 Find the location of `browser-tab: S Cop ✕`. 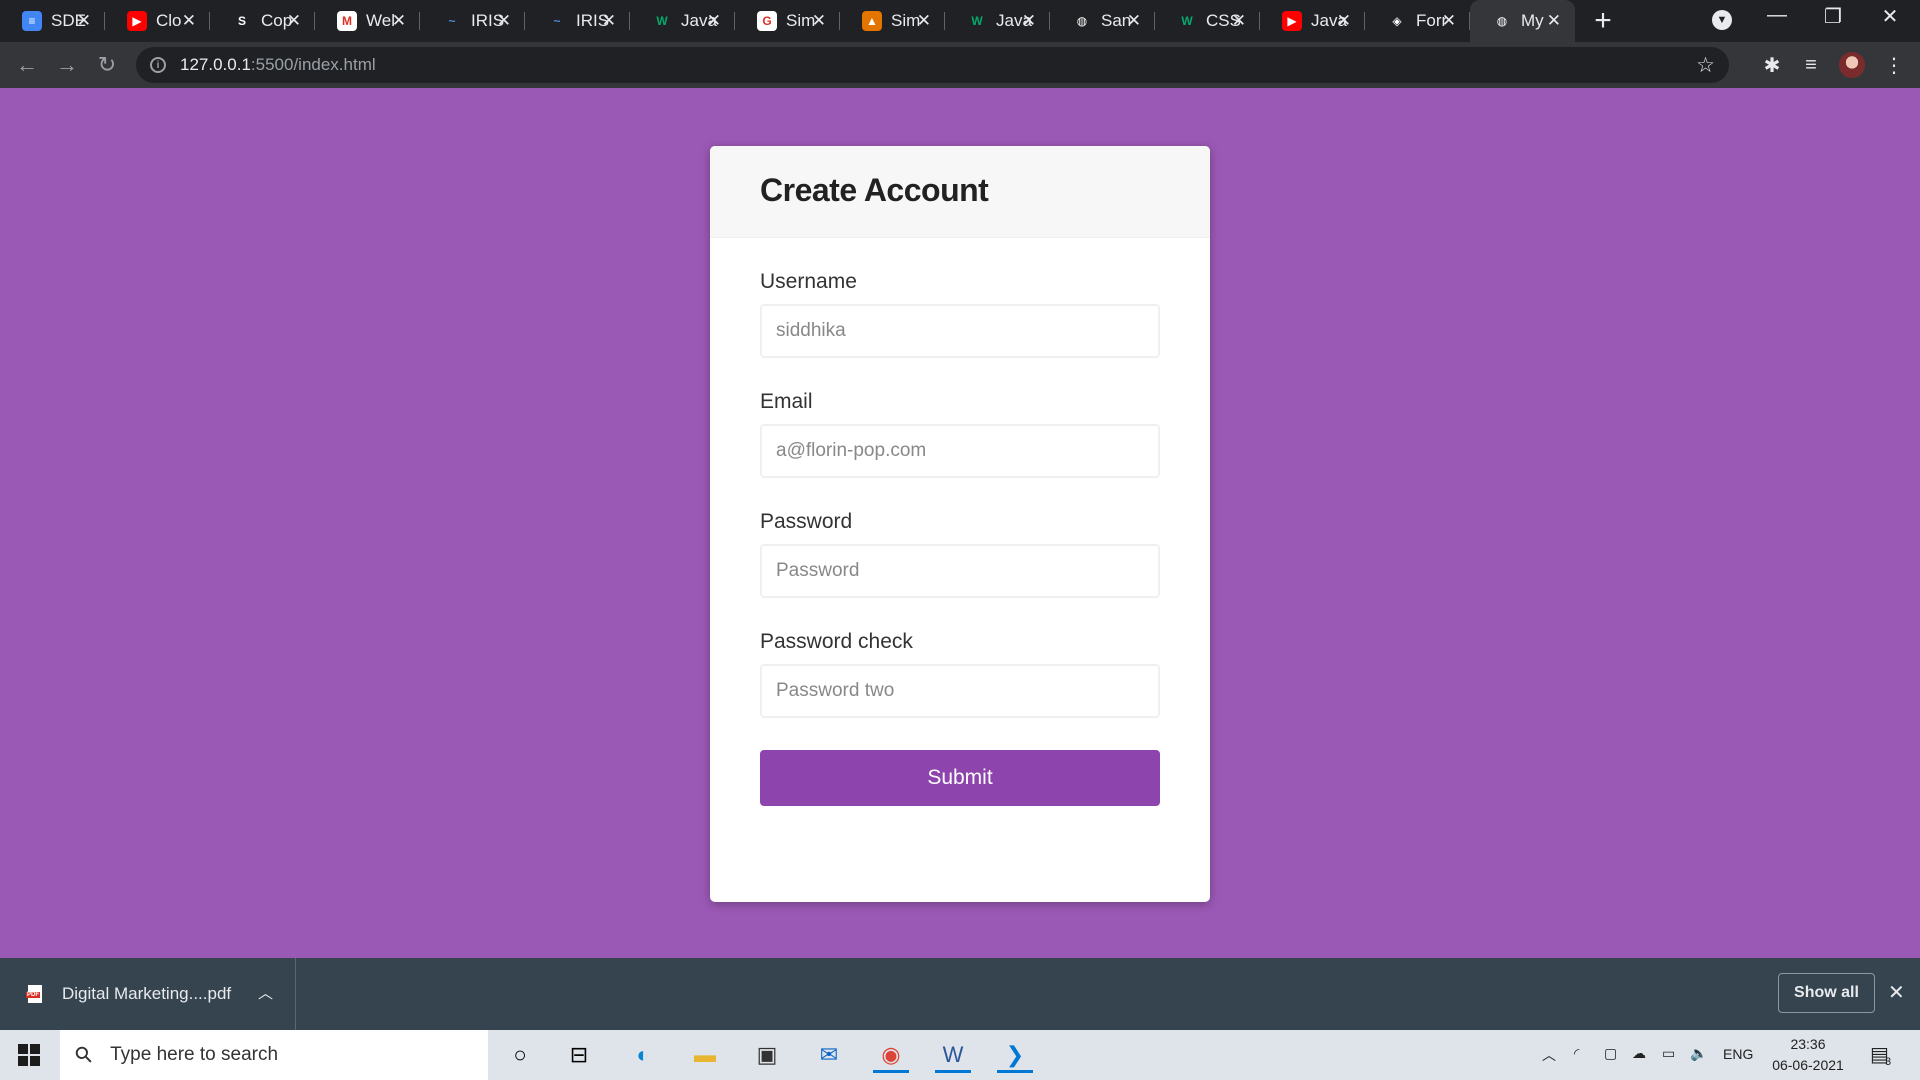

browser-tab: S Cop ✕ is located at coordinates (262, 21).